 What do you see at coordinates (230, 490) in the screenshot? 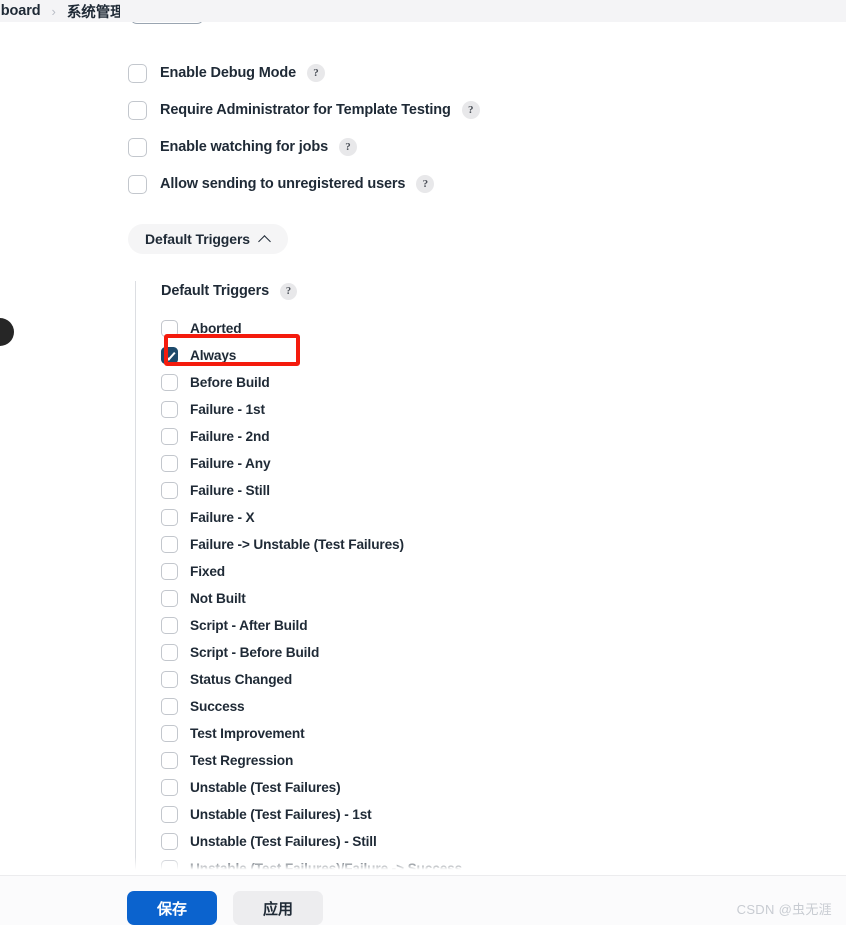
I see `trigger-label: Failure - Still` at bounding box center [230, 490].